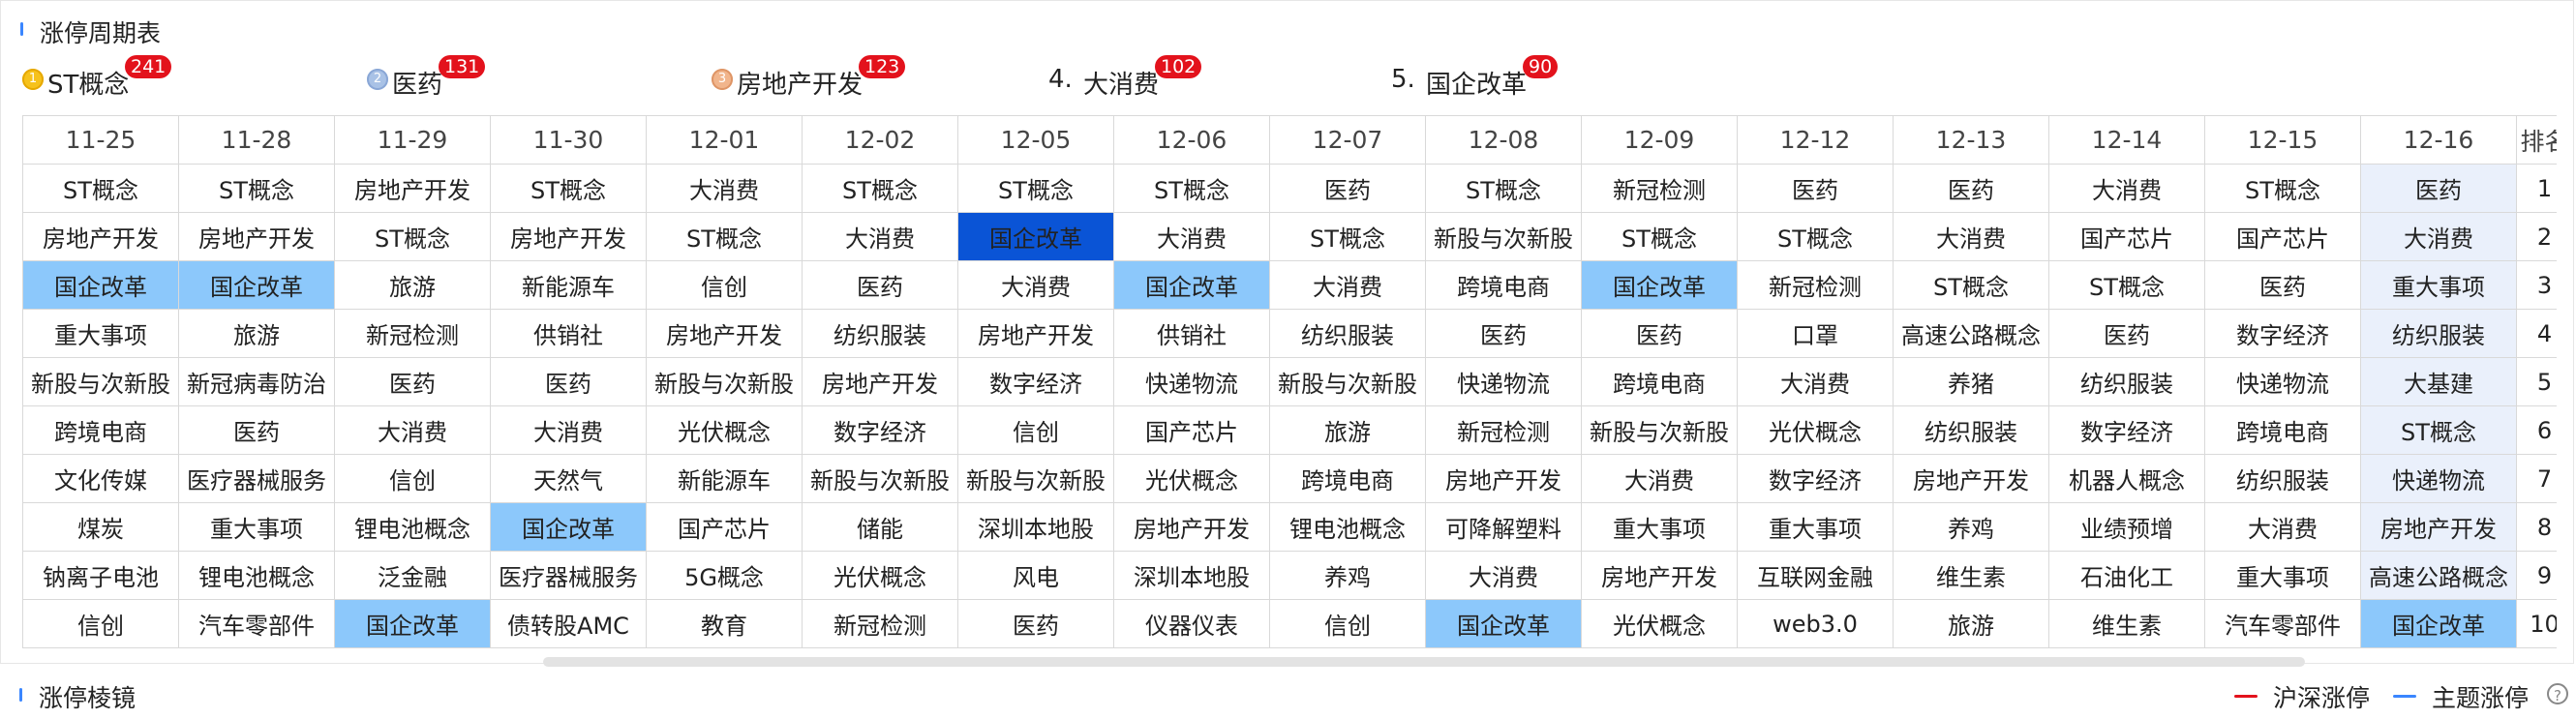 This screenshot has width=2576, height=719. What do you see at coordinates (1503, 140) in the screenshot?
I see `date-header: 12-08` at bounding box center [1503, 140].